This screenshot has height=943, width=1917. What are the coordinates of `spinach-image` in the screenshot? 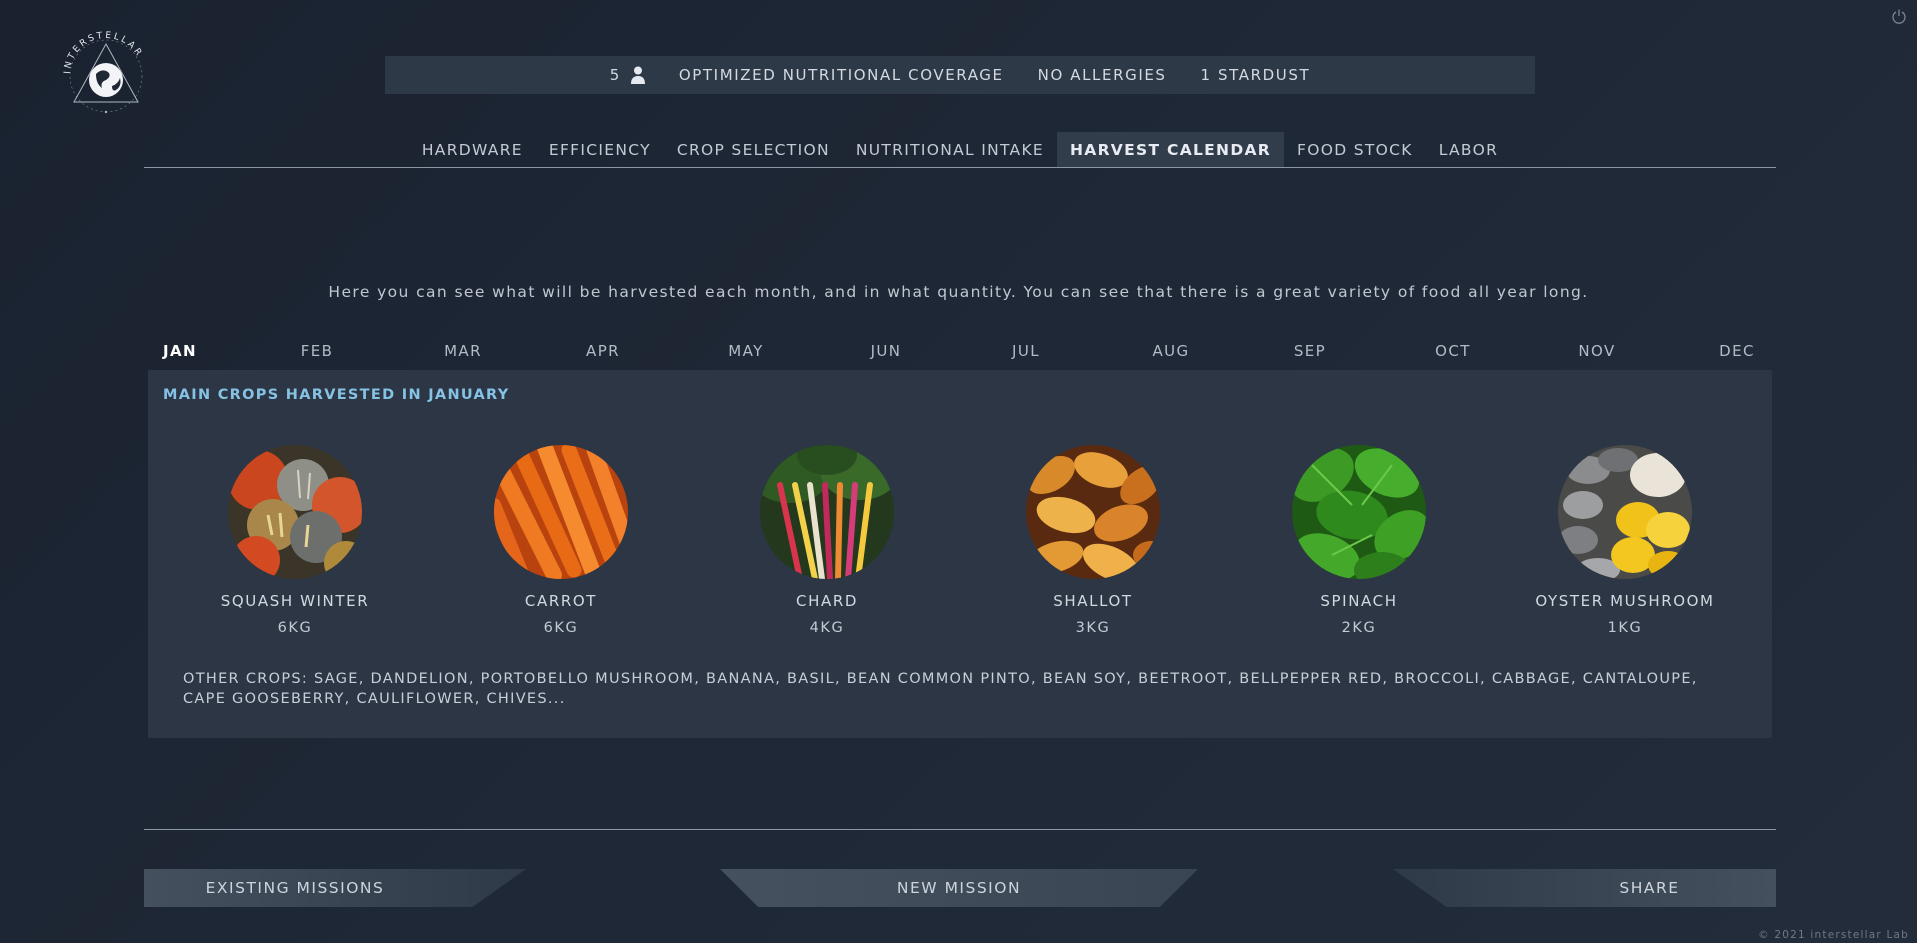 It's located at (1359, 512).